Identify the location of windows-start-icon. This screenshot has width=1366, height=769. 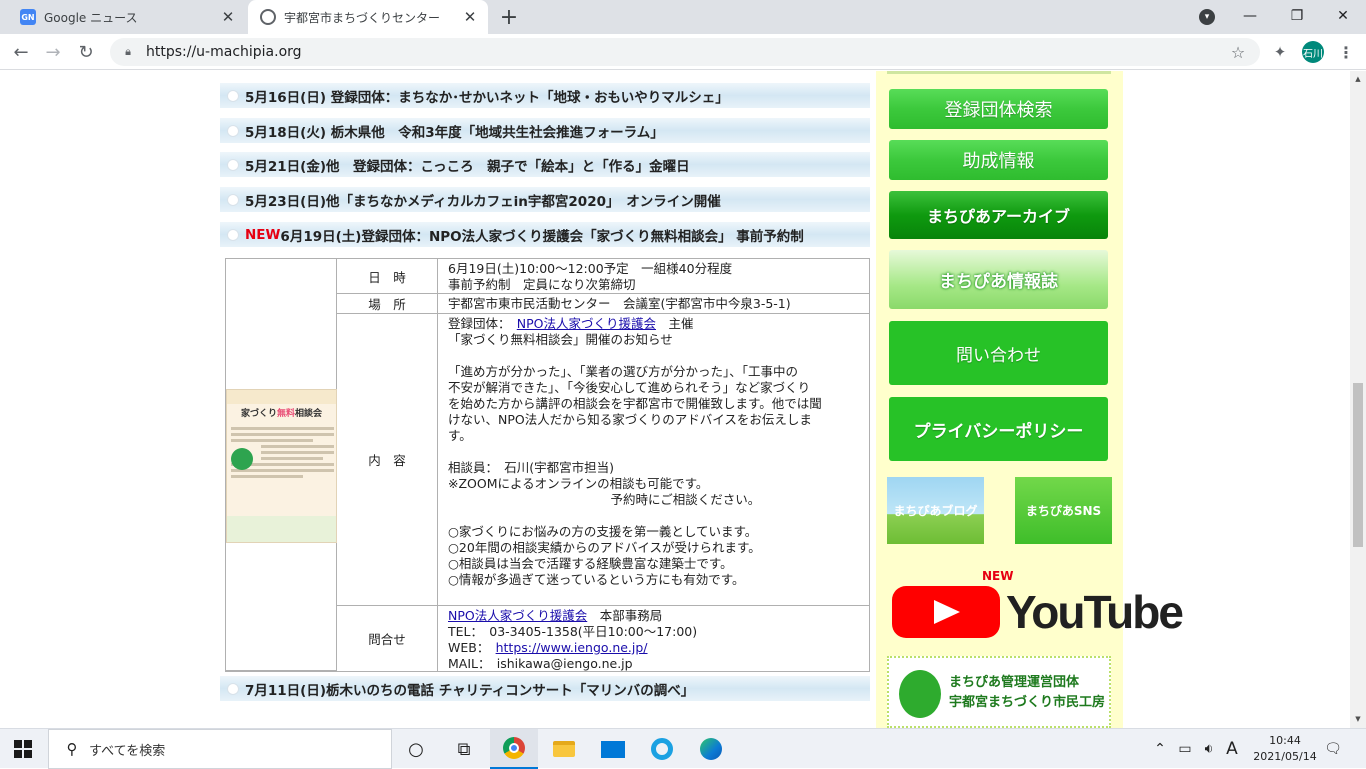
(23, 749).